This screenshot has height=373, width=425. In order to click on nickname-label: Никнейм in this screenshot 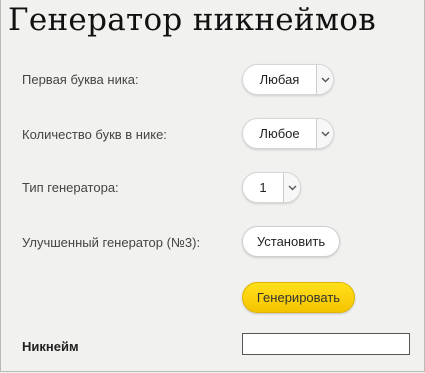, I will do `click(50, 346)`.